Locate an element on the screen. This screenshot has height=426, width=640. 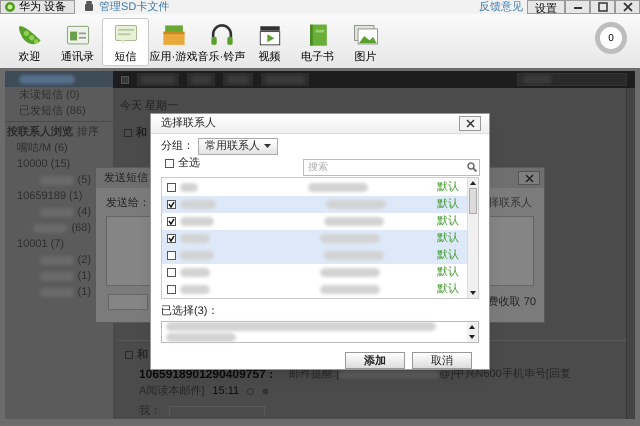
search-field is located at coordinates (572, 79).